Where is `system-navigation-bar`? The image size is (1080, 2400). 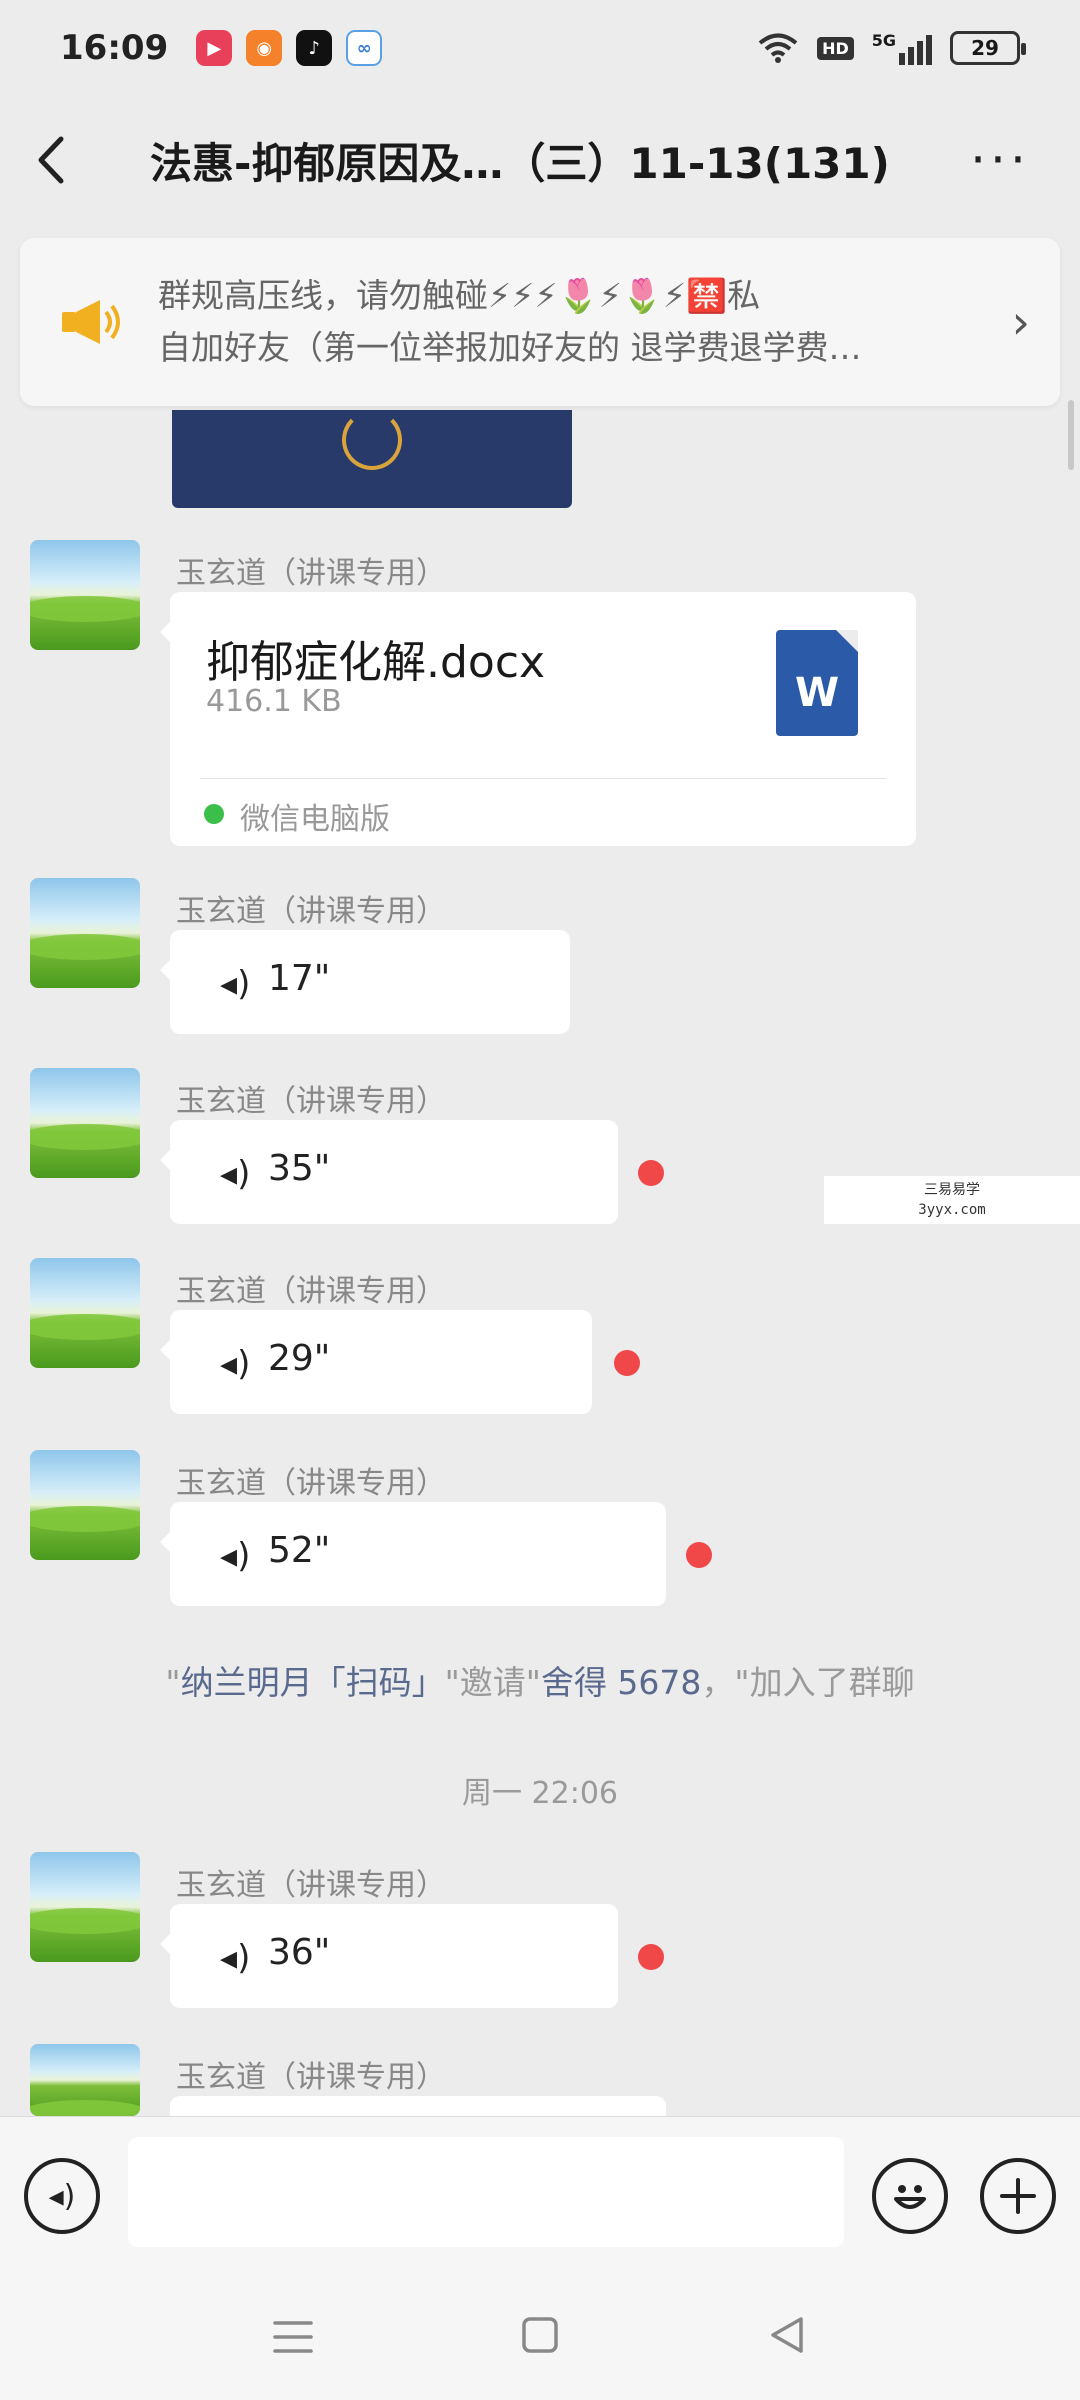 system-navigation-bar is located at coordinates (540, 2340).